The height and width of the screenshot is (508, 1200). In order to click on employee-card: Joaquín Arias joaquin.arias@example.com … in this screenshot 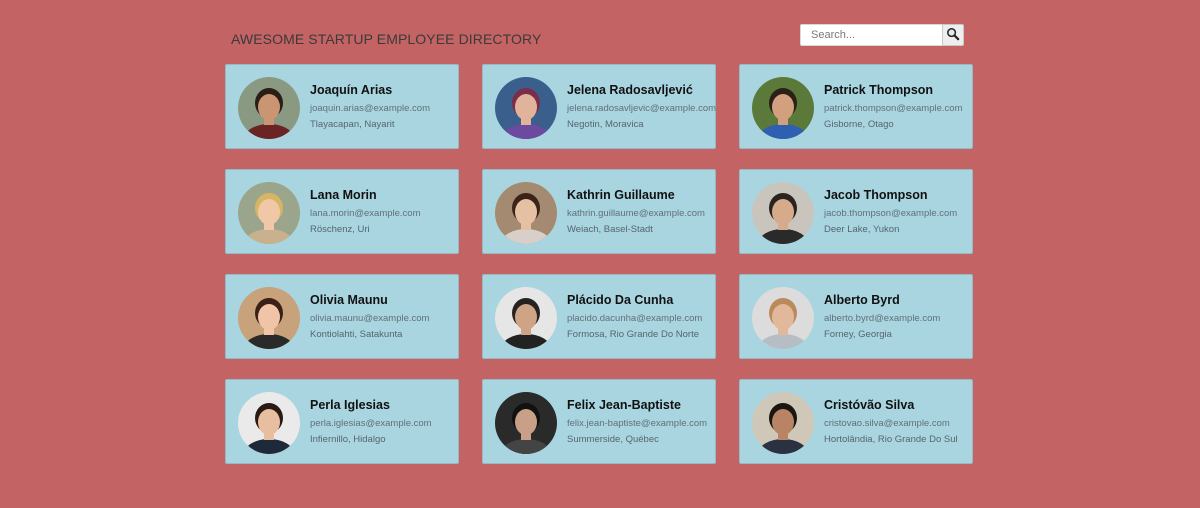, I will do `click(342, 106)`.